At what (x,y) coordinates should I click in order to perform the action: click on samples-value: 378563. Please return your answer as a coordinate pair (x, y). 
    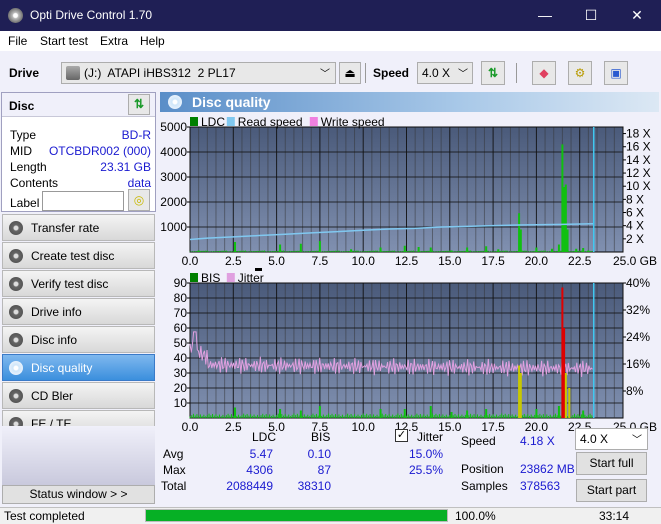
    Looking at the image, I should click on (540, 486).